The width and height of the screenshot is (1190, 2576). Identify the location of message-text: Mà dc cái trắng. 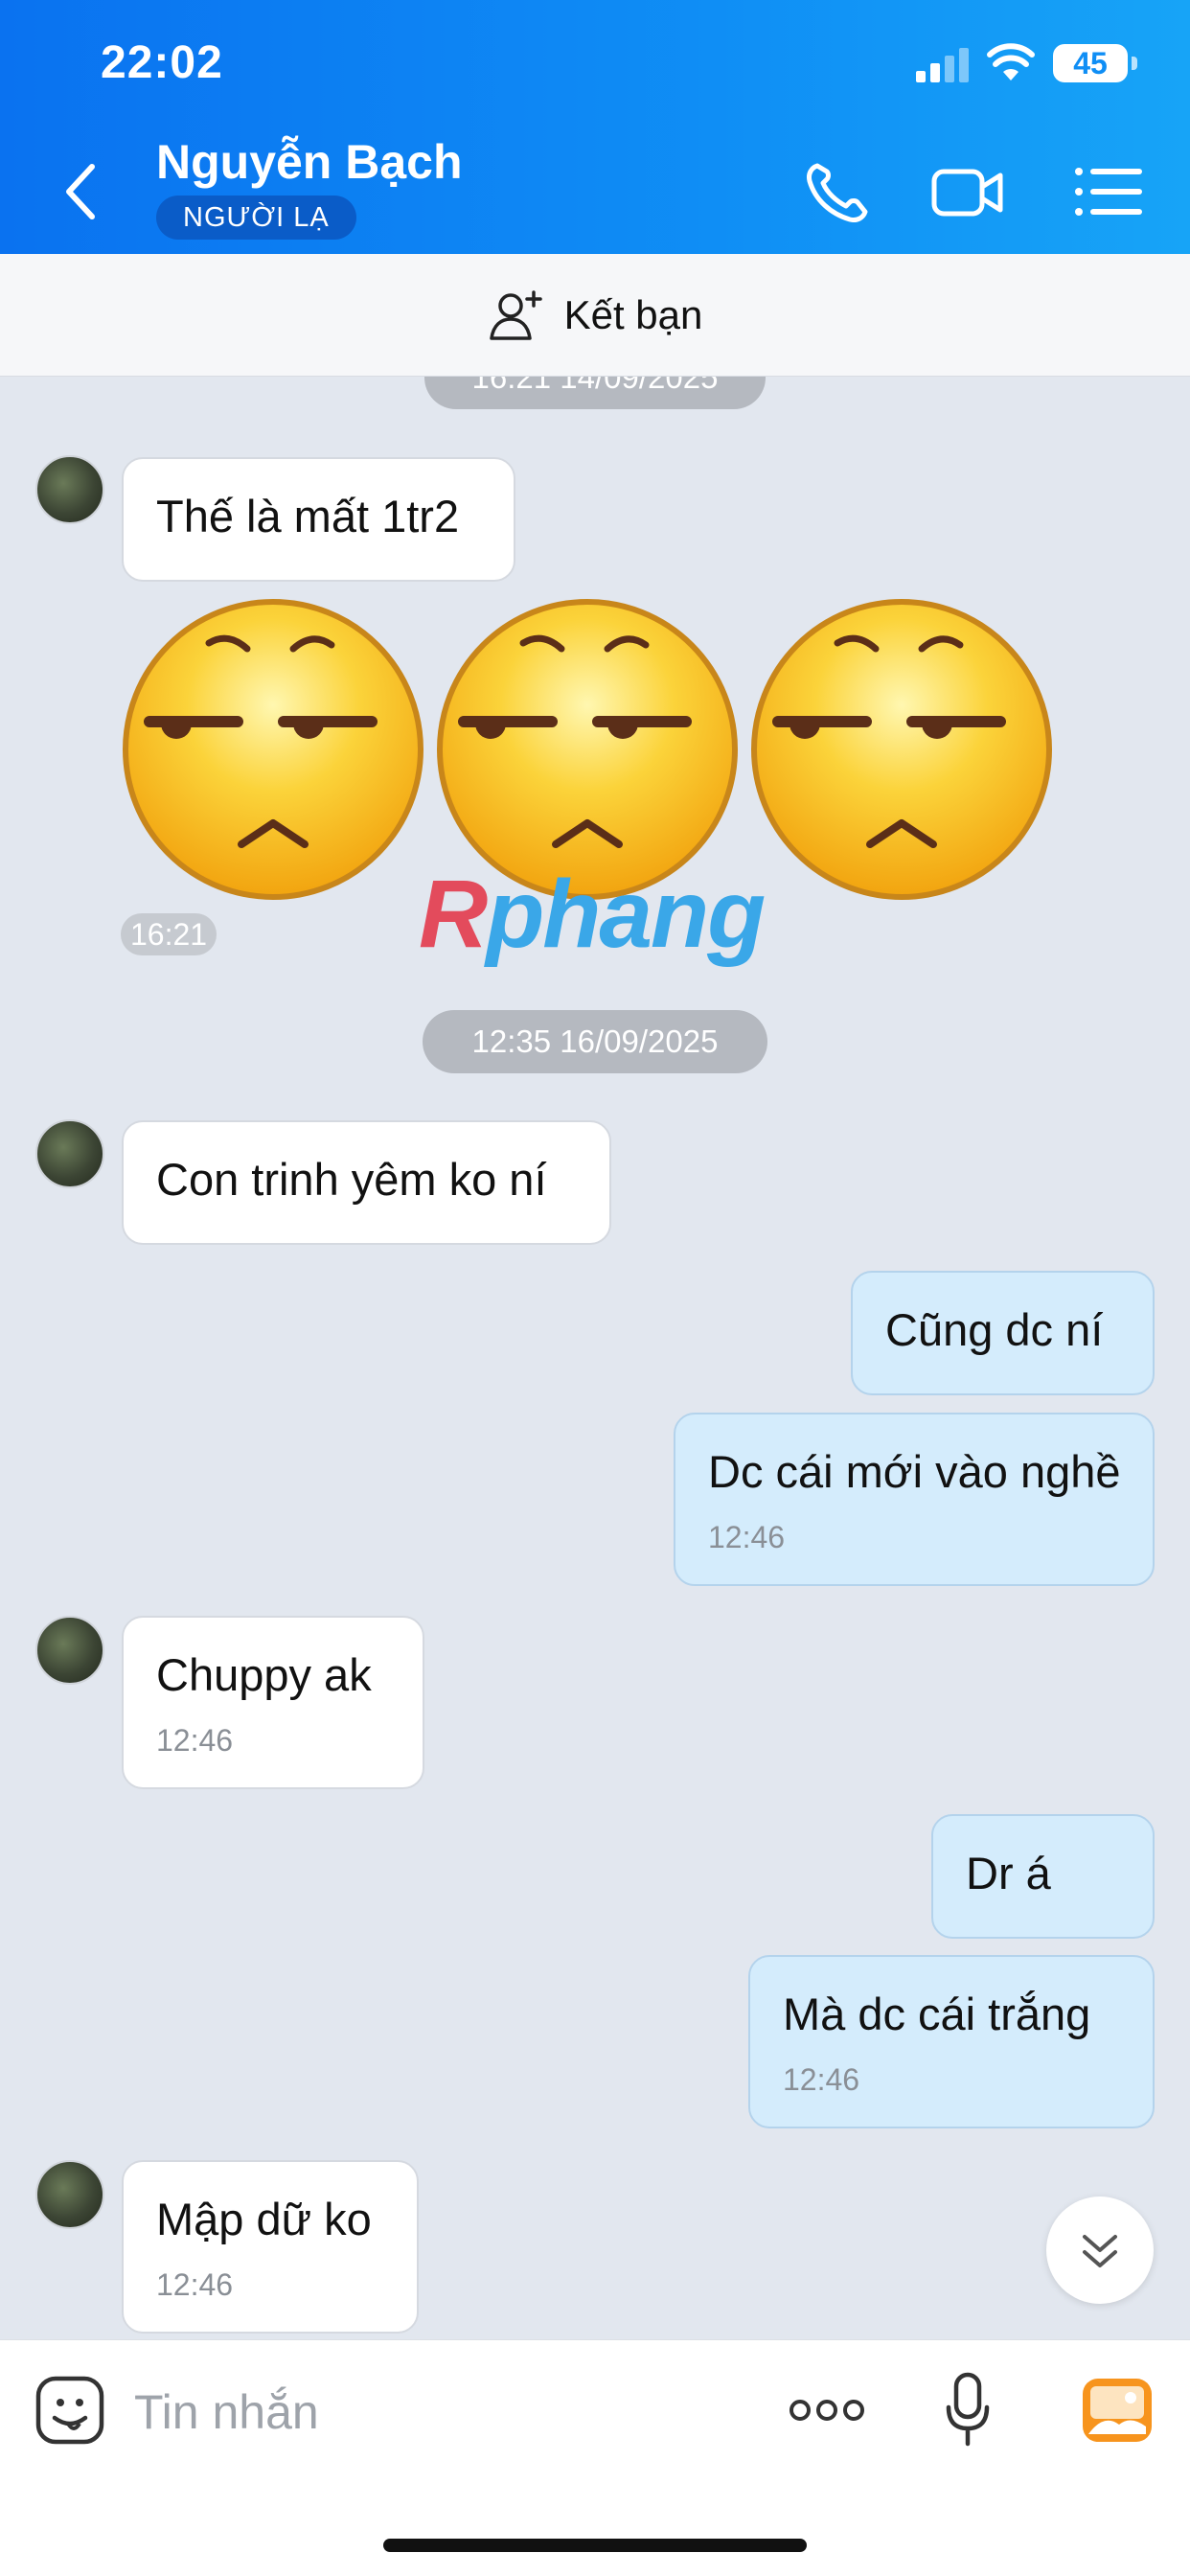
(937, 2014).